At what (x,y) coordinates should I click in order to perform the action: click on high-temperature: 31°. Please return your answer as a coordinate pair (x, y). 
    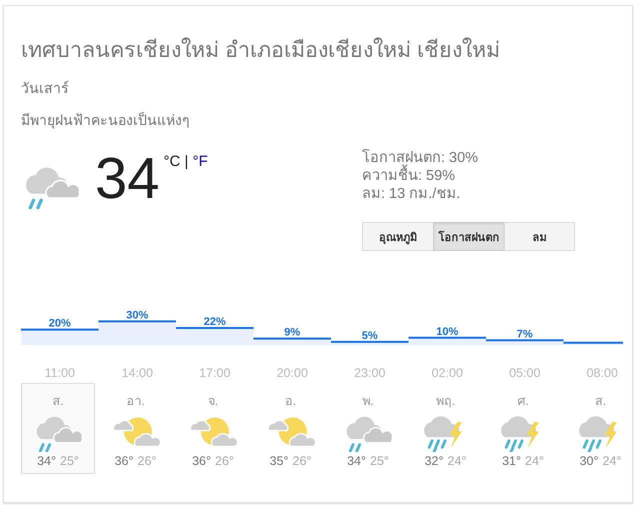
    Looking at the image, I should click on (511, 461).